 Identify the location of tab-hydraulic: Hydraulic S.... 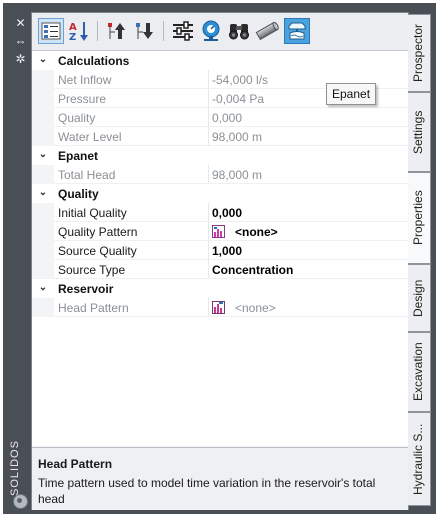
(419, 459).